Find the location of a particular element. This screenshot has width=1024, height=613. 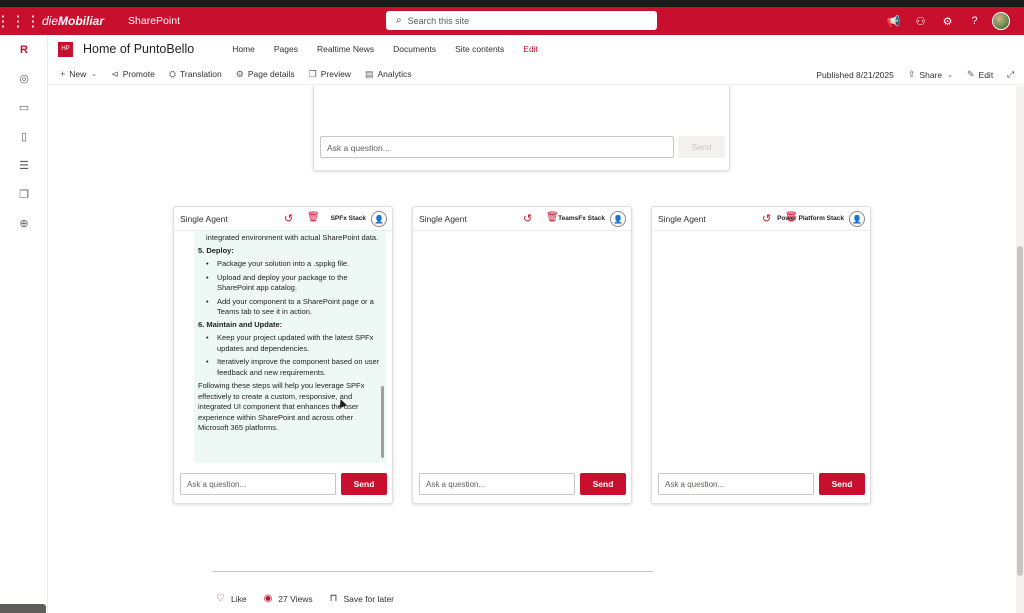

translation-button: ⛭ Translation is located at coordinates (195, 74).